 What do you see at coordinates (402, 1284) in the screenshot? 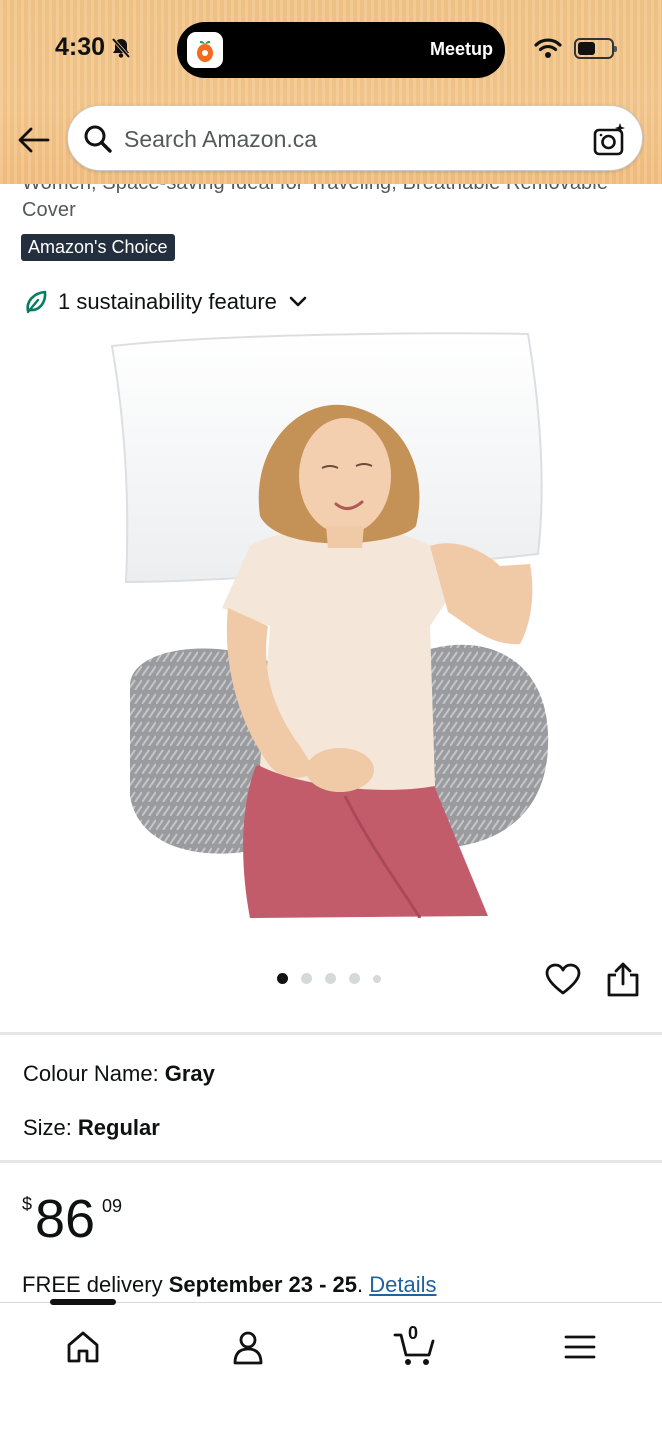
I see `details-link: Details` at bounding box center [402, 1284].